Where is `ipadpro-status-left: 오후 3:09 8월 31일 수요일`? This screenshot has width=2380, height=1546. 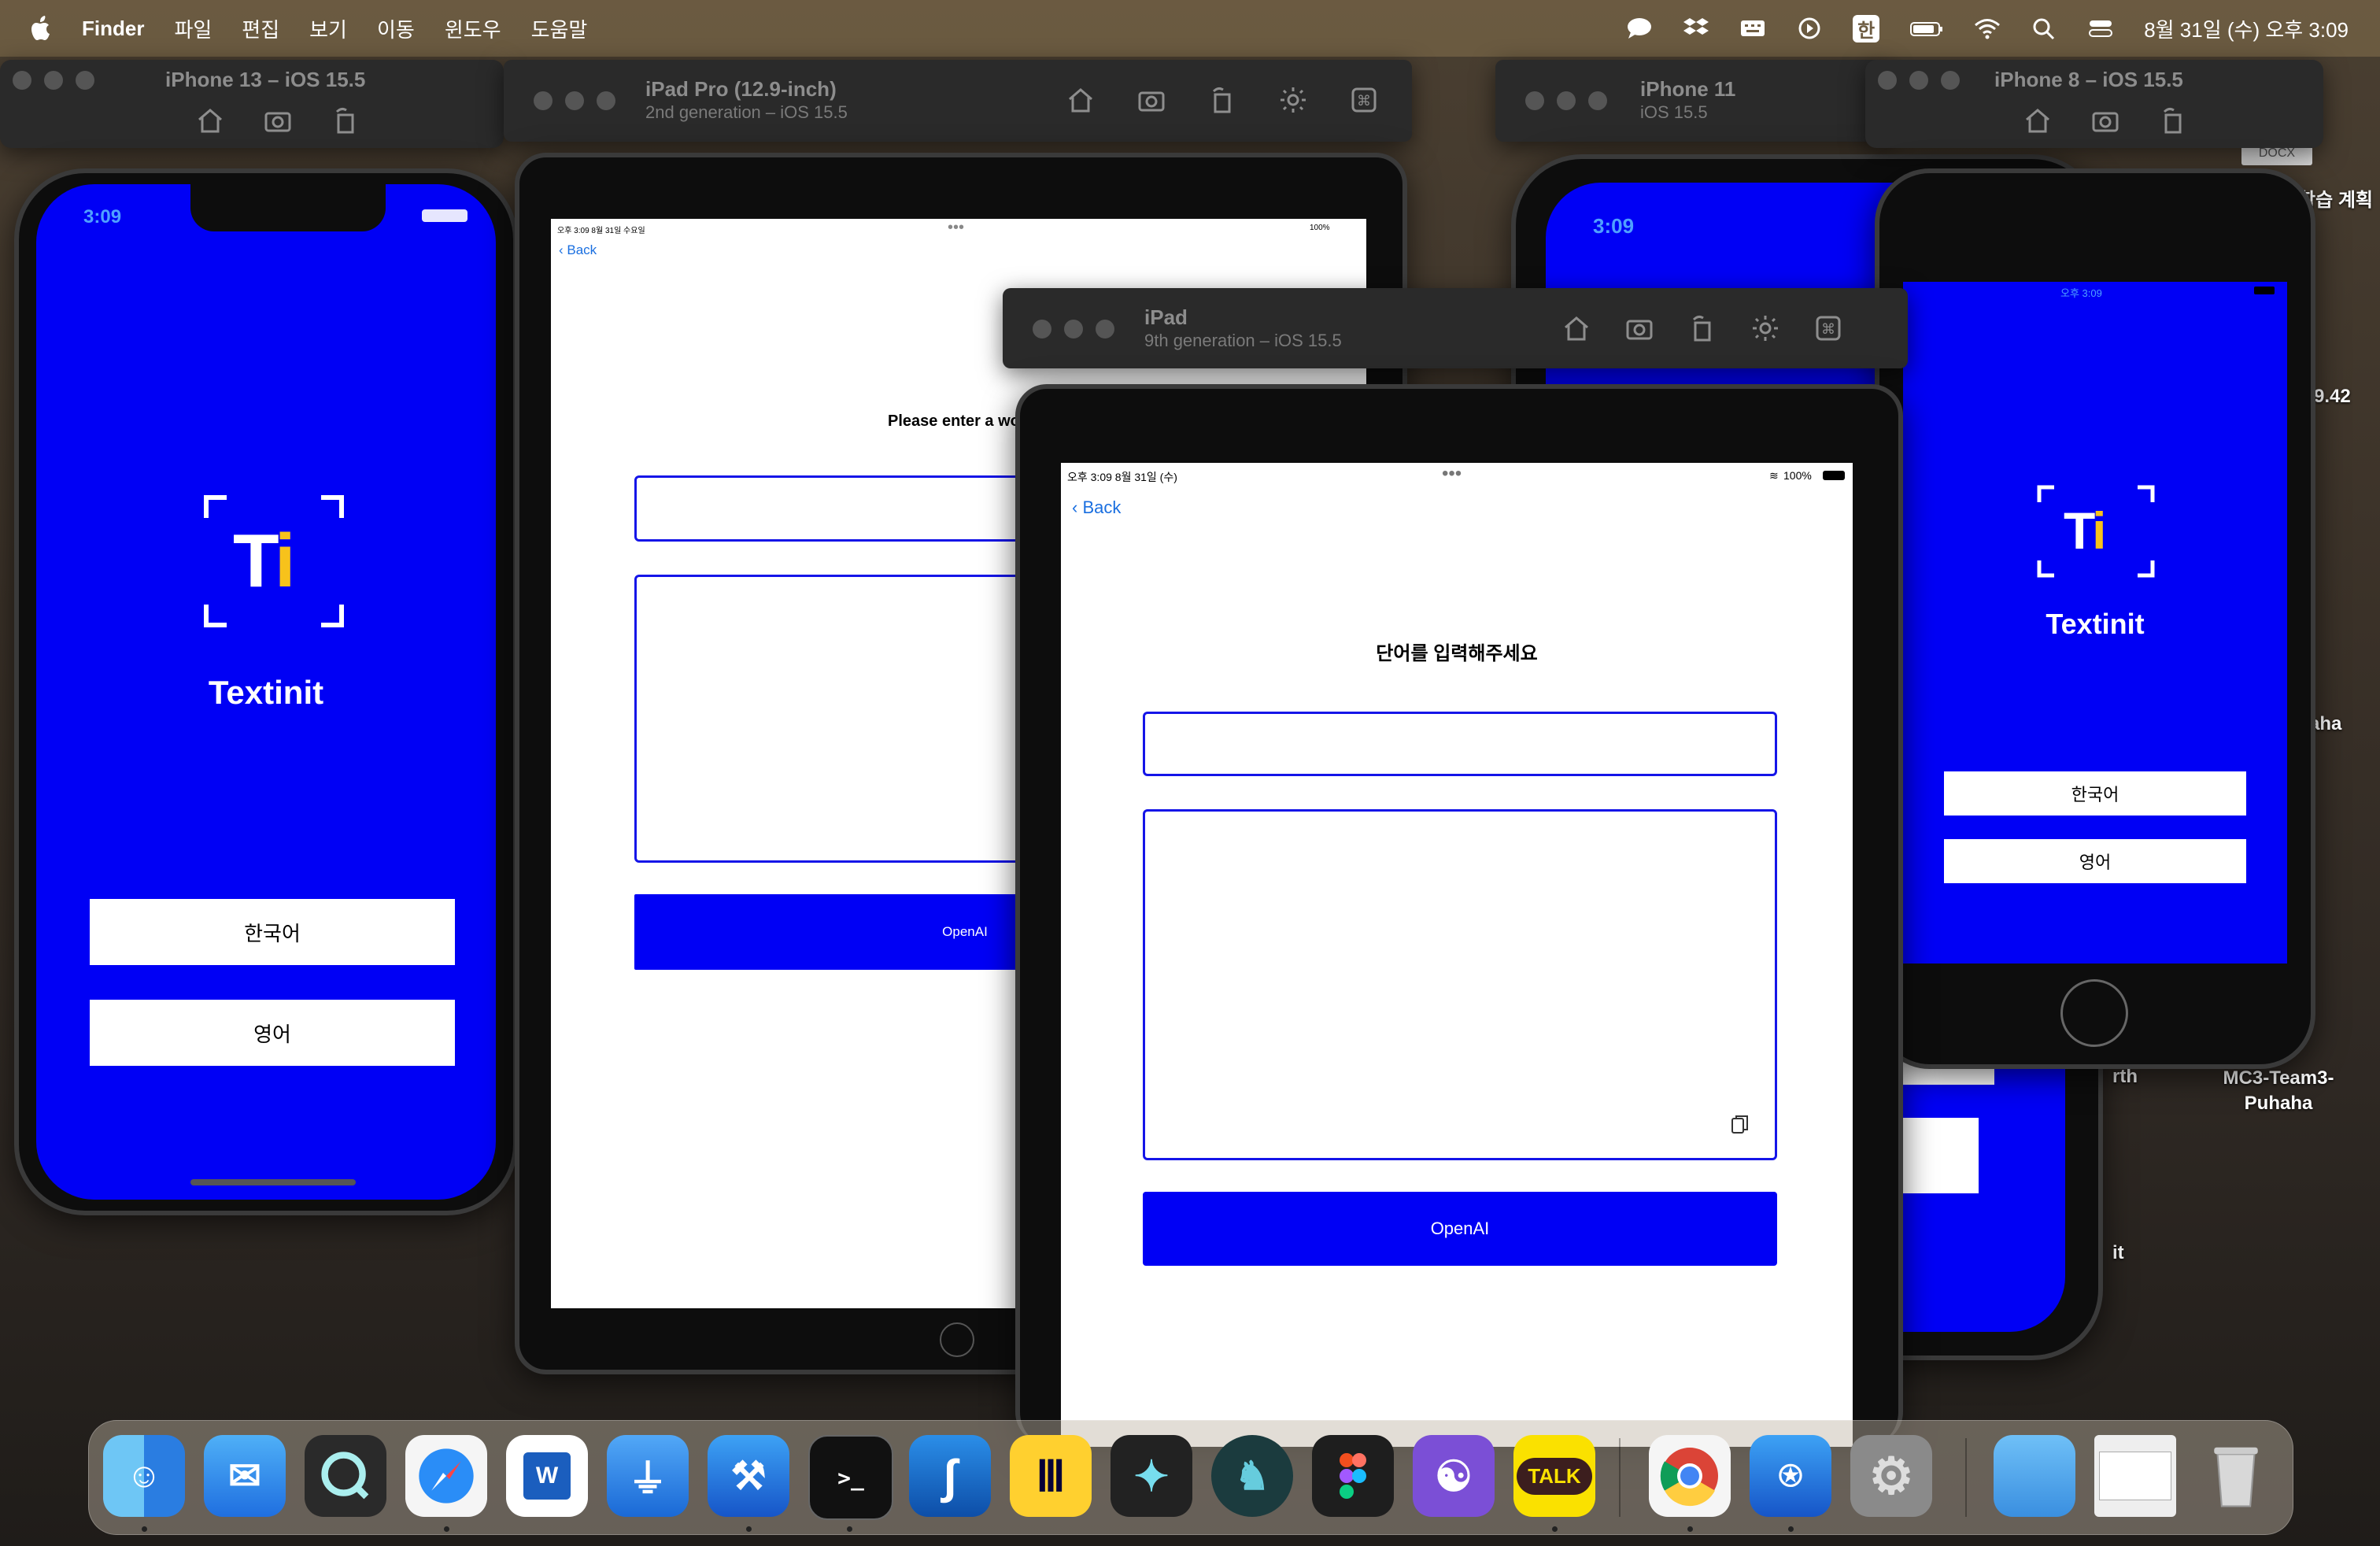 ipadpro-status-left: 오후 3:09 8월 31일 수요일 is located at coordinates (601, 231).